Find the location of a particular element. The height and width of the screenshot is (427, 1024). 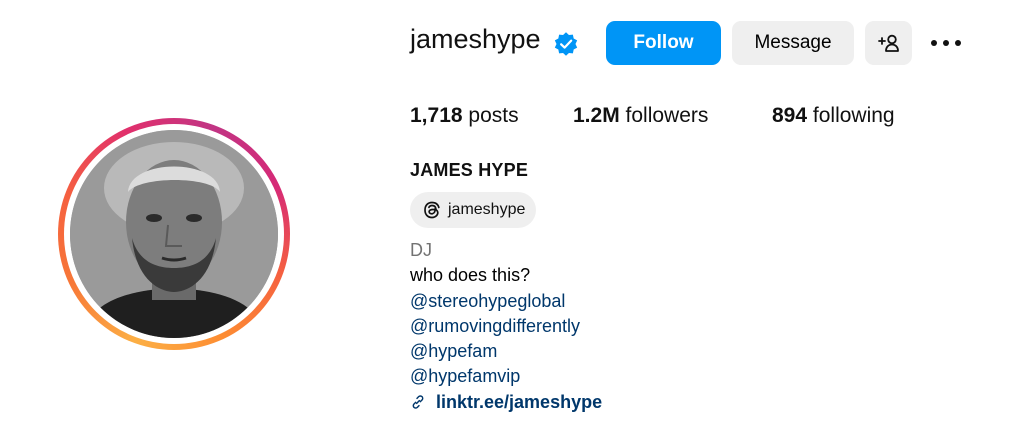

threads-handle: jameshype is located at coordinates (487, 209).